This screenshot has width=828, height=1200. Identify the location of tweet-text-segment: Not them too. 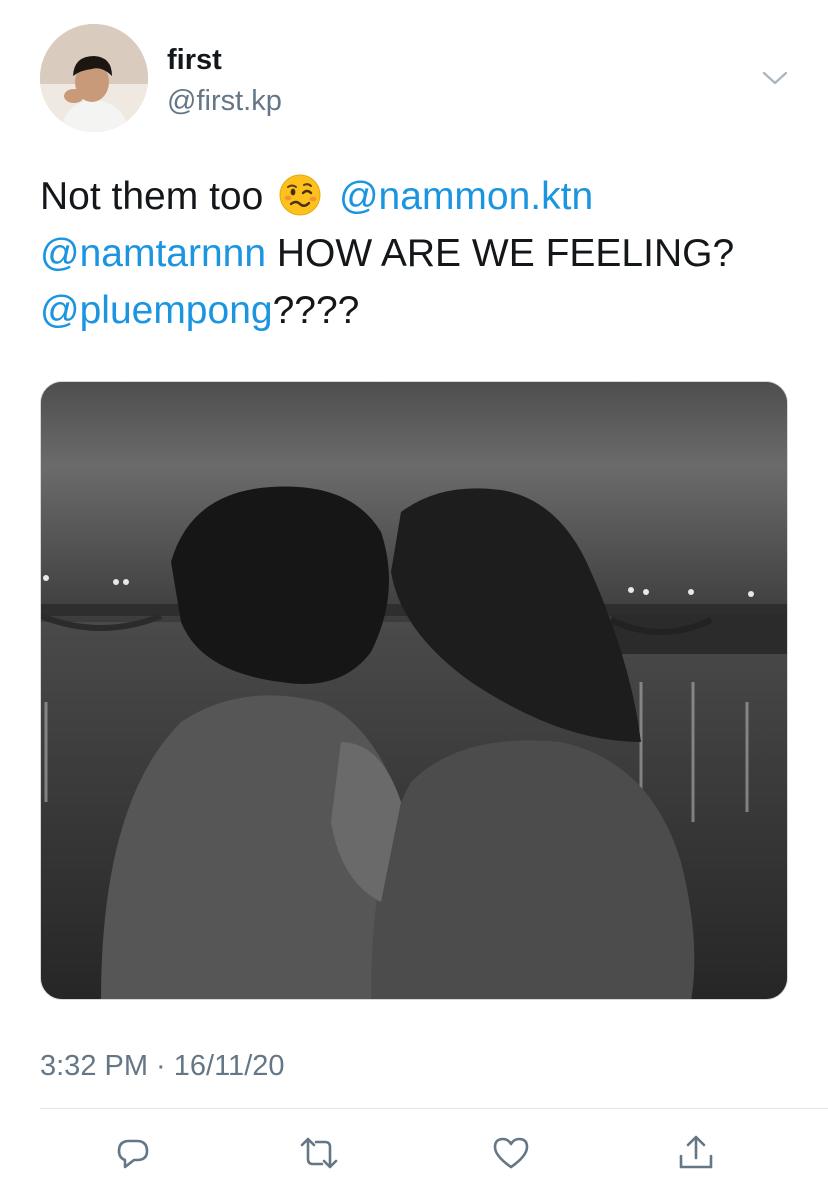
(152, 196).